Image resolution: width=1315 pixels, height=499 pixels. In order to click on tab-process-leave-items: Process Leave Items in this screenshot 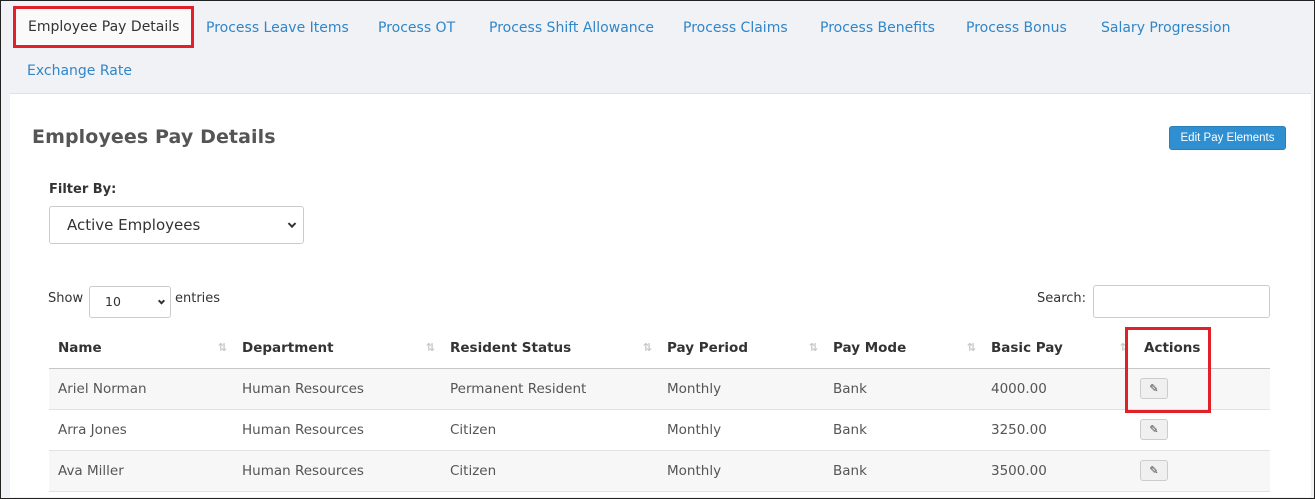, I will do `click(277, 28)`.